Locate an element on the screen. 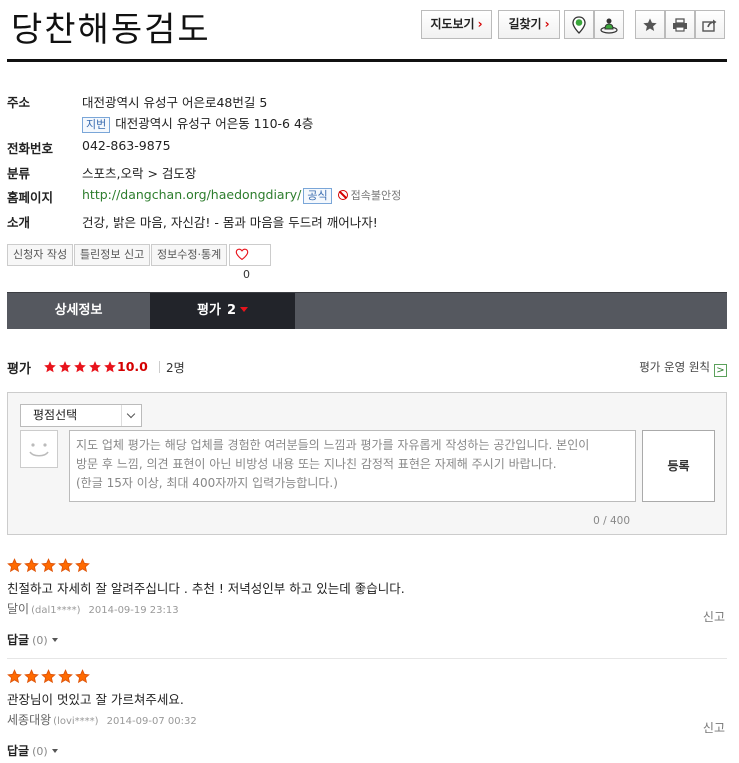 This screenshot has height=763, width=739. report-error-button: 틀린정보 신고 is located at coordinates (112, 255).